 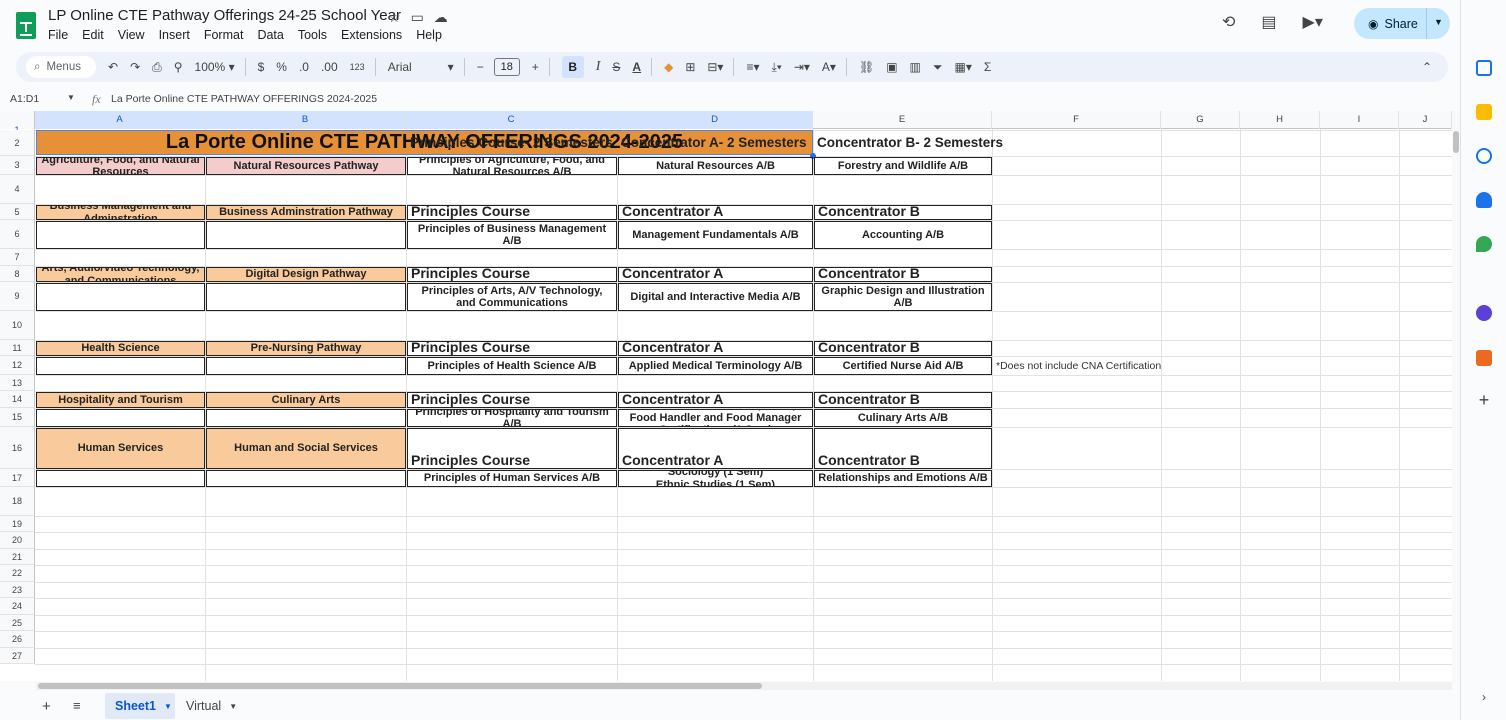 What do you see at coordinates (261, 67) in the screenshot?
I see `currency-format-button: $` at bounding box center [261, 67].